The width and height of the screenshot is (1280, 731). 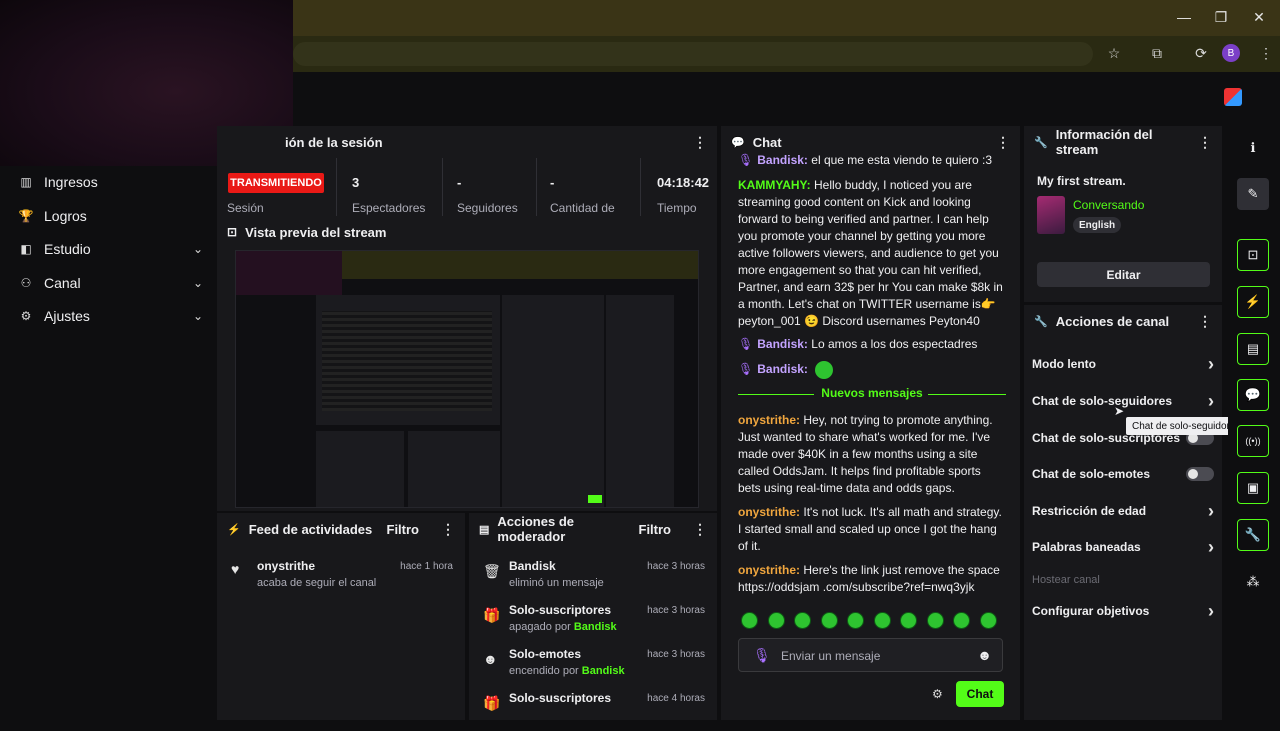 I want to click on channel-action-palabras-baneadas: Palabras baneadas ›, so click(x=1123, y=547).